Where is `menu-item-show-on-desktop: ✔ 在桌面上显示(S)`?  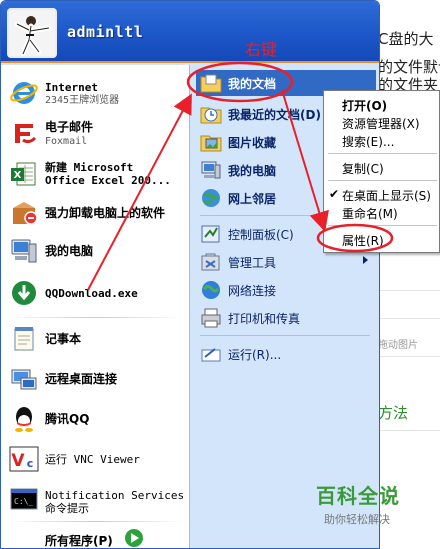
menu-item-show-on-desktop: ✔ 在桌面上显示(S) is located at coordinates (382, 194).